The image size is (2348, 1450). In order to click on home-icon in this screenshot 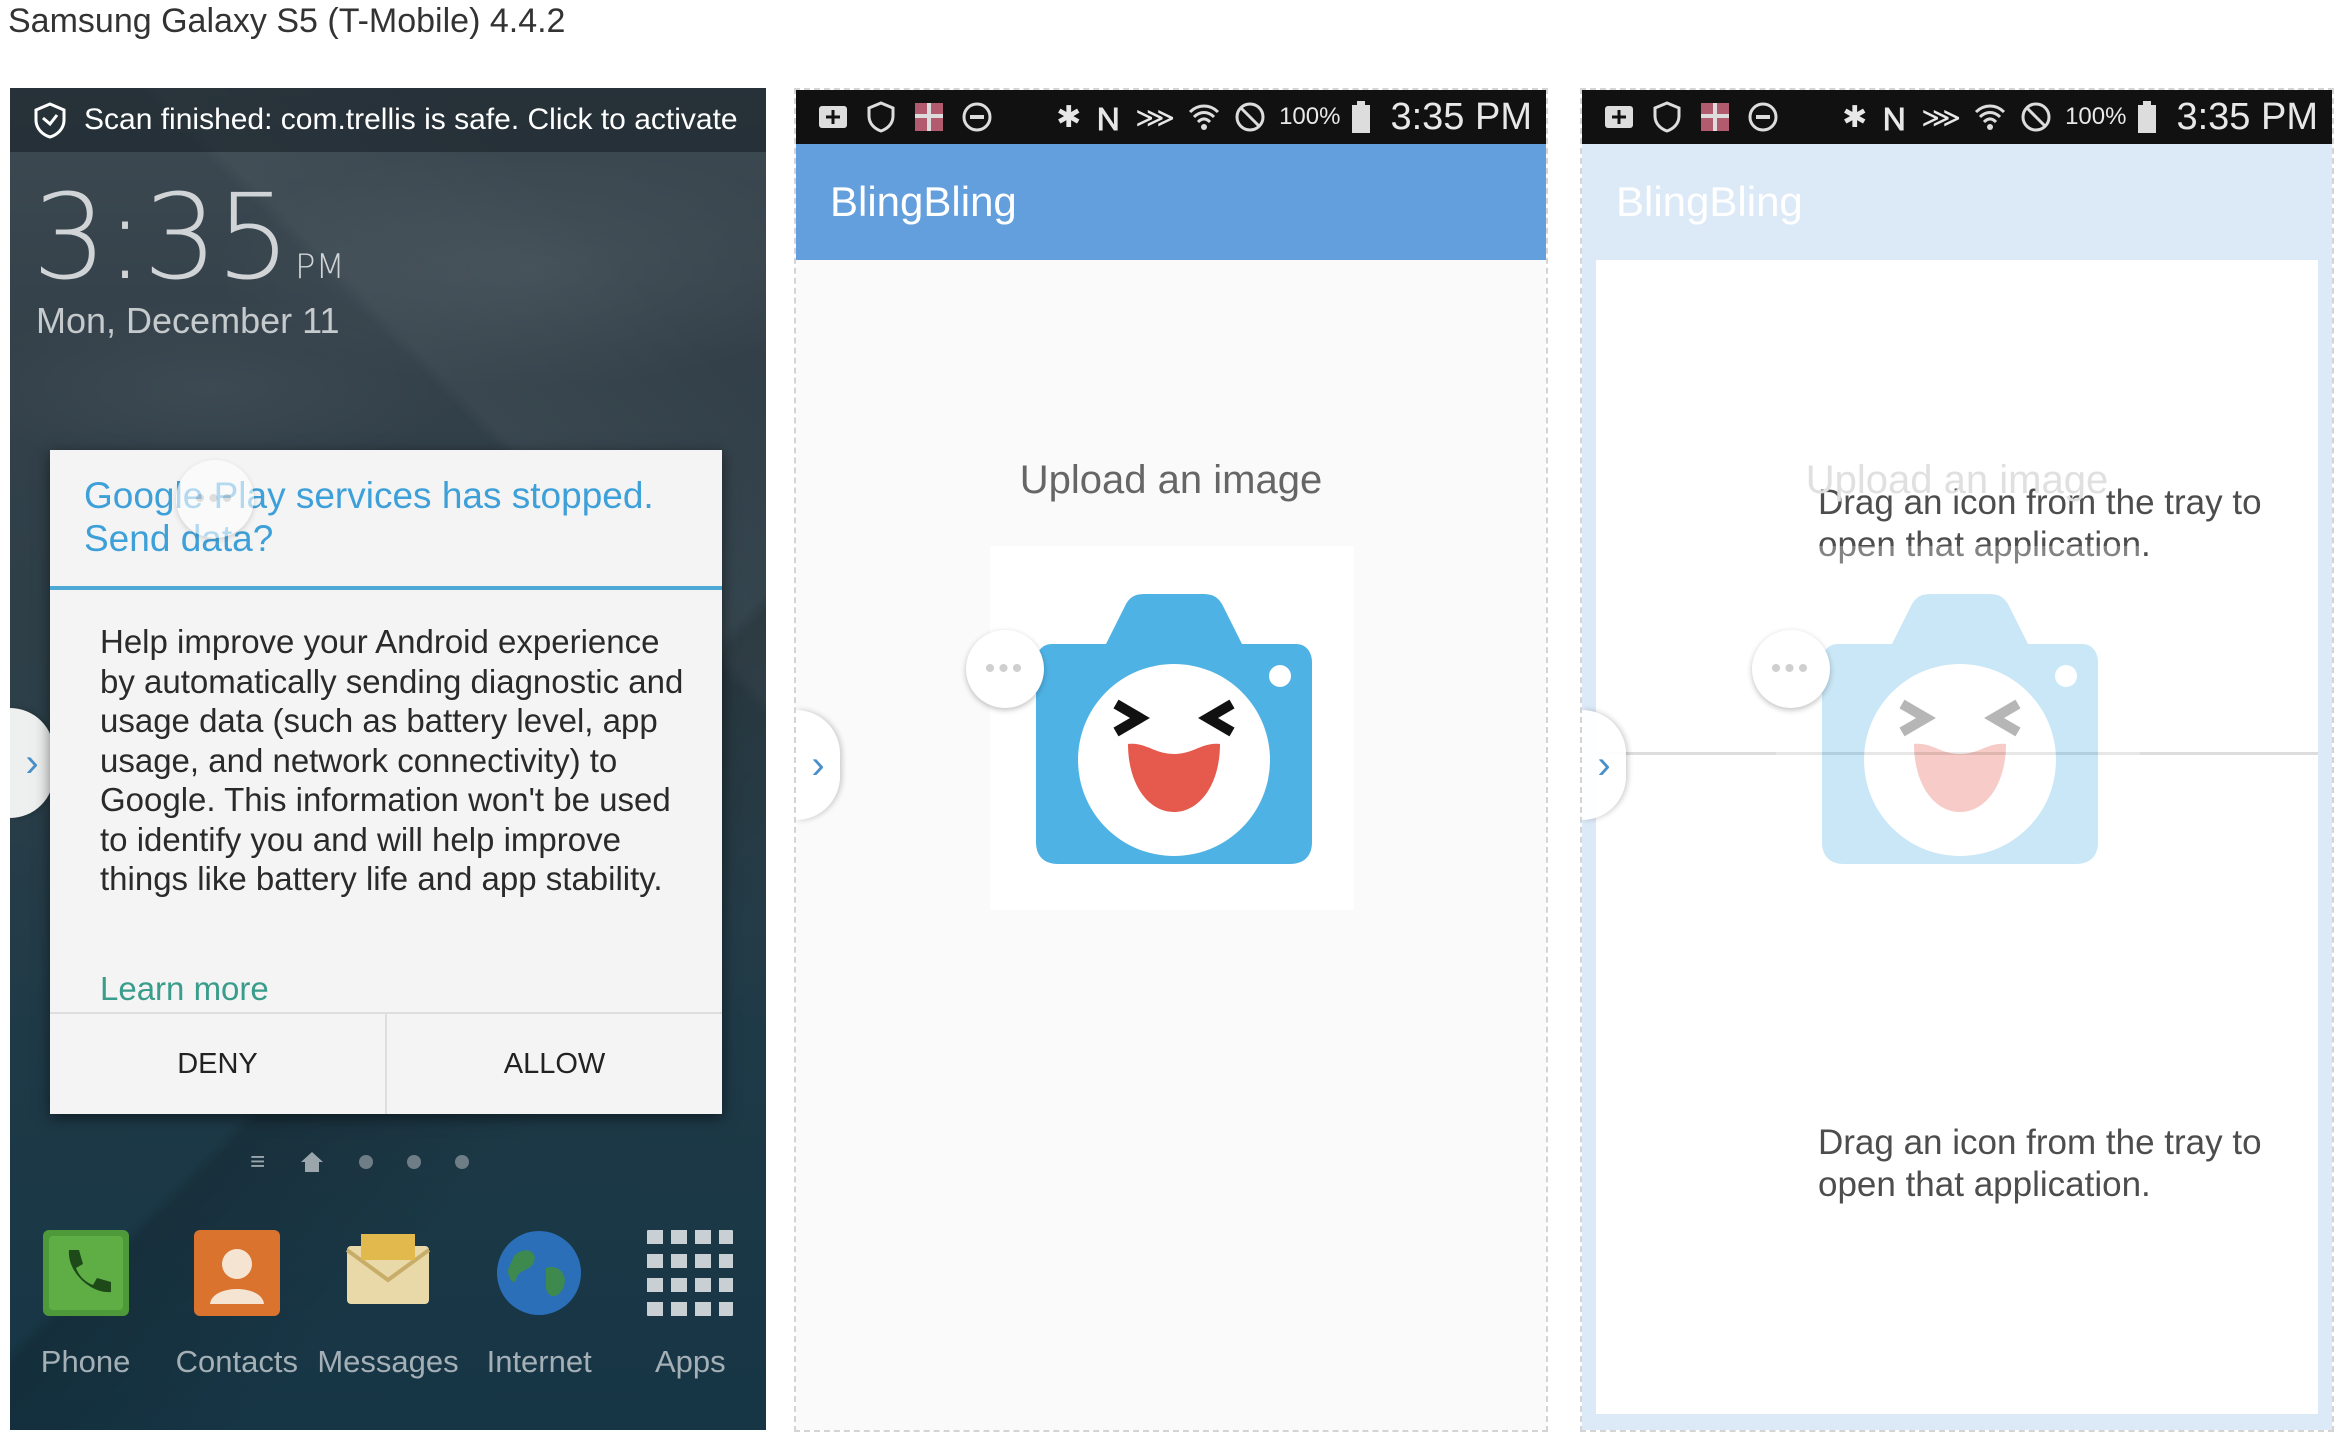, I will do `click(312, 1161)`.